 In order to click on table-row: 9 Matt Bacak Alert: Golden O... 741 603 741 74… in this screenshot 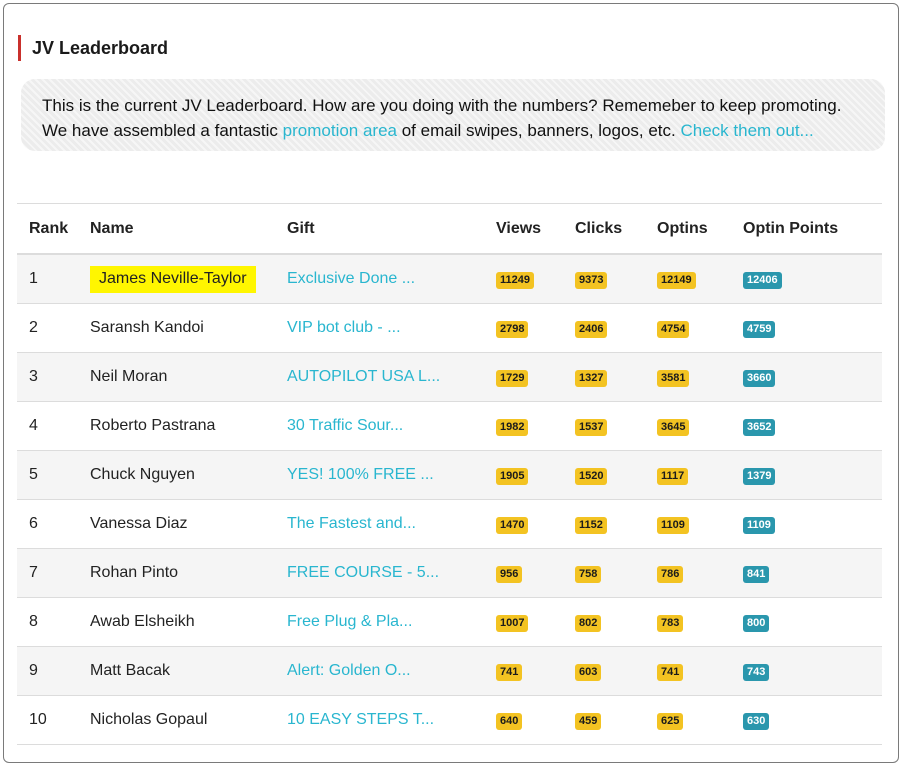, I will do `click(449, 671)`.